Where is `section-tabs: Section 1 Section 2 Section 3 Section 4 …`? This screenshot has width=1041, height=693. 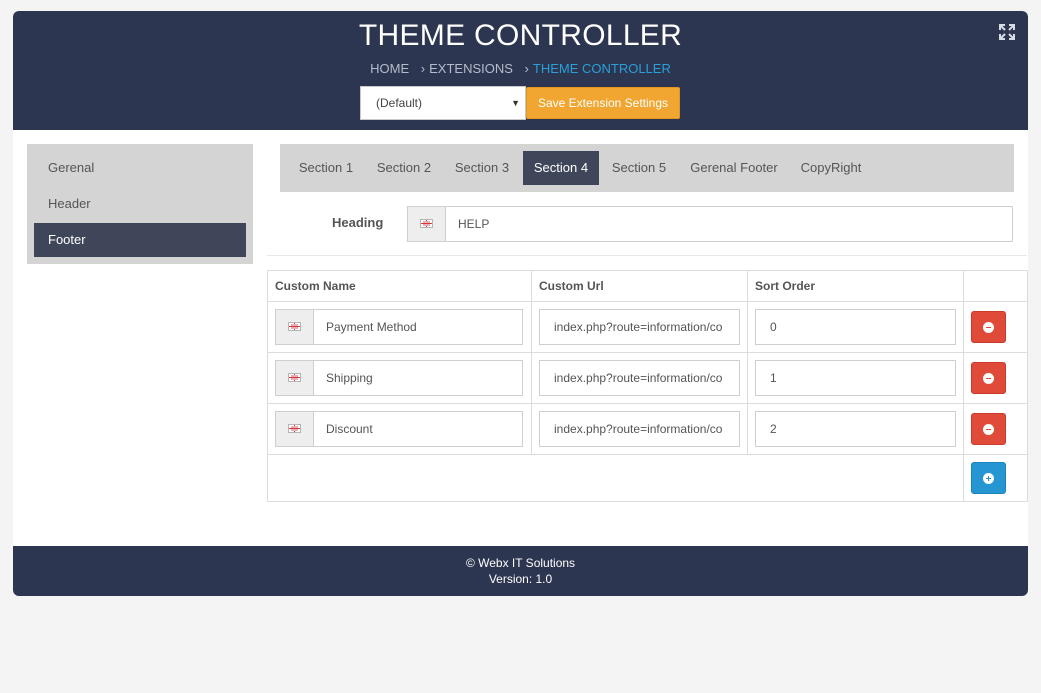 section-tabs: Section 1 Section 2 Section 3 Section 4 … is located at coordinates (647, 168).